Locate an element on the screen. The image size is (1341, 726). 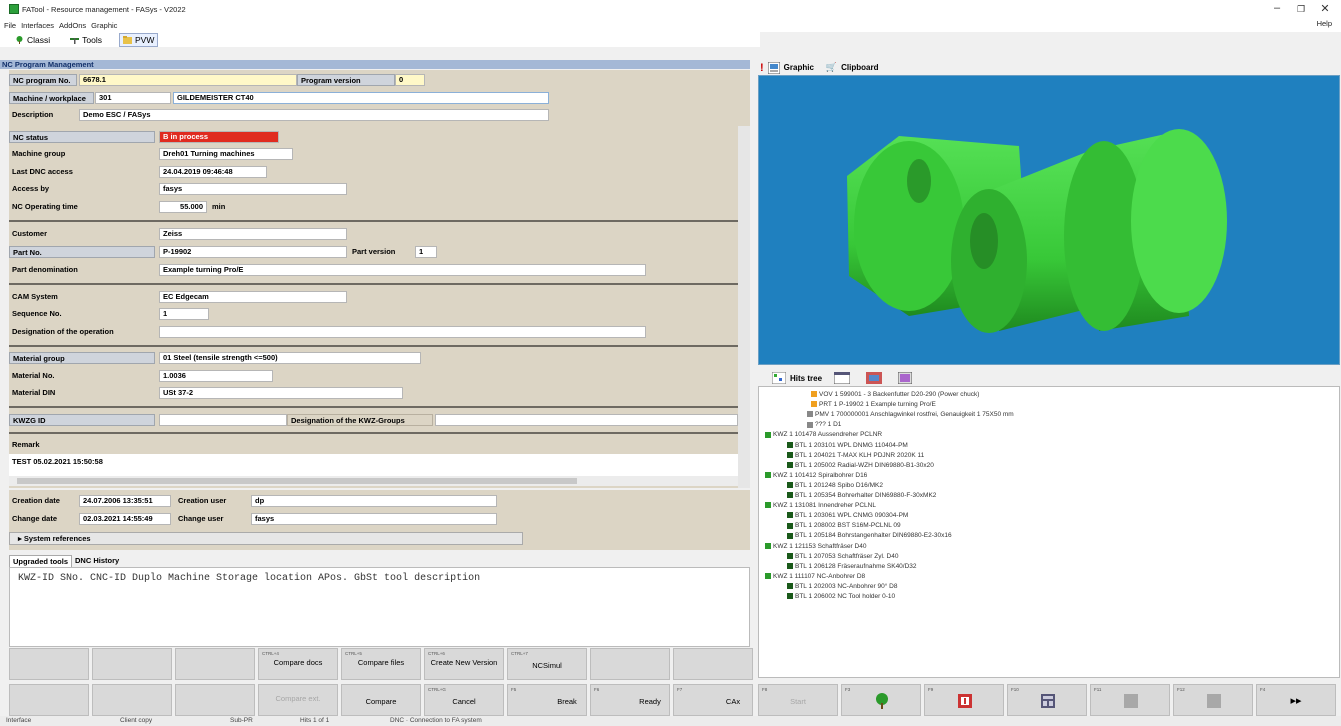
tree-item: BTL 1 207053 Schaftfräser Zyl. D40 is located at coordinates (842, 556).